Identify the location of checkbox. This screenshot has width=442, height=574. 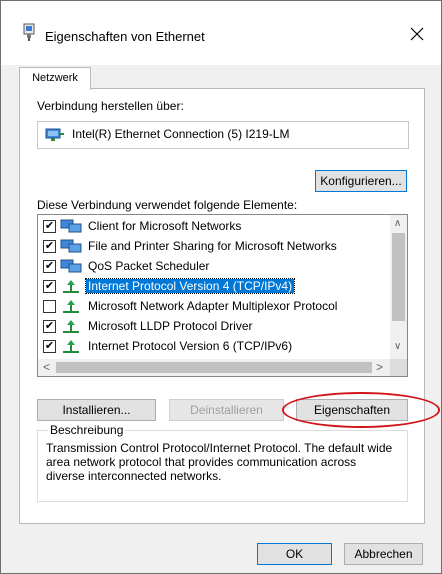
(49, 306).